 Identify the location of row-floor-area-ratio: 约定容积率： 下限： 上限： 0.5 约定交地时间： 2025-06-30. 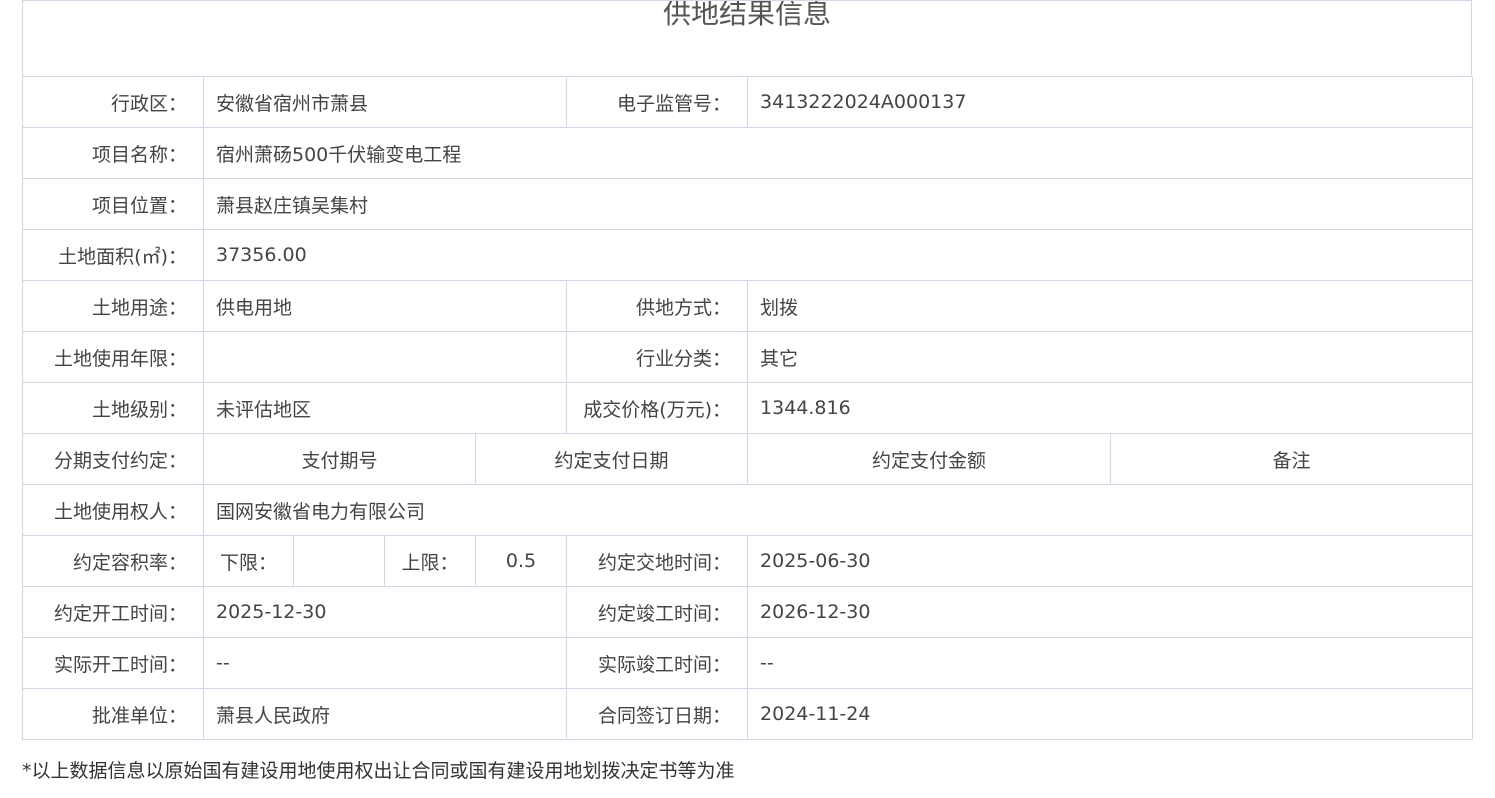
(748, 561).